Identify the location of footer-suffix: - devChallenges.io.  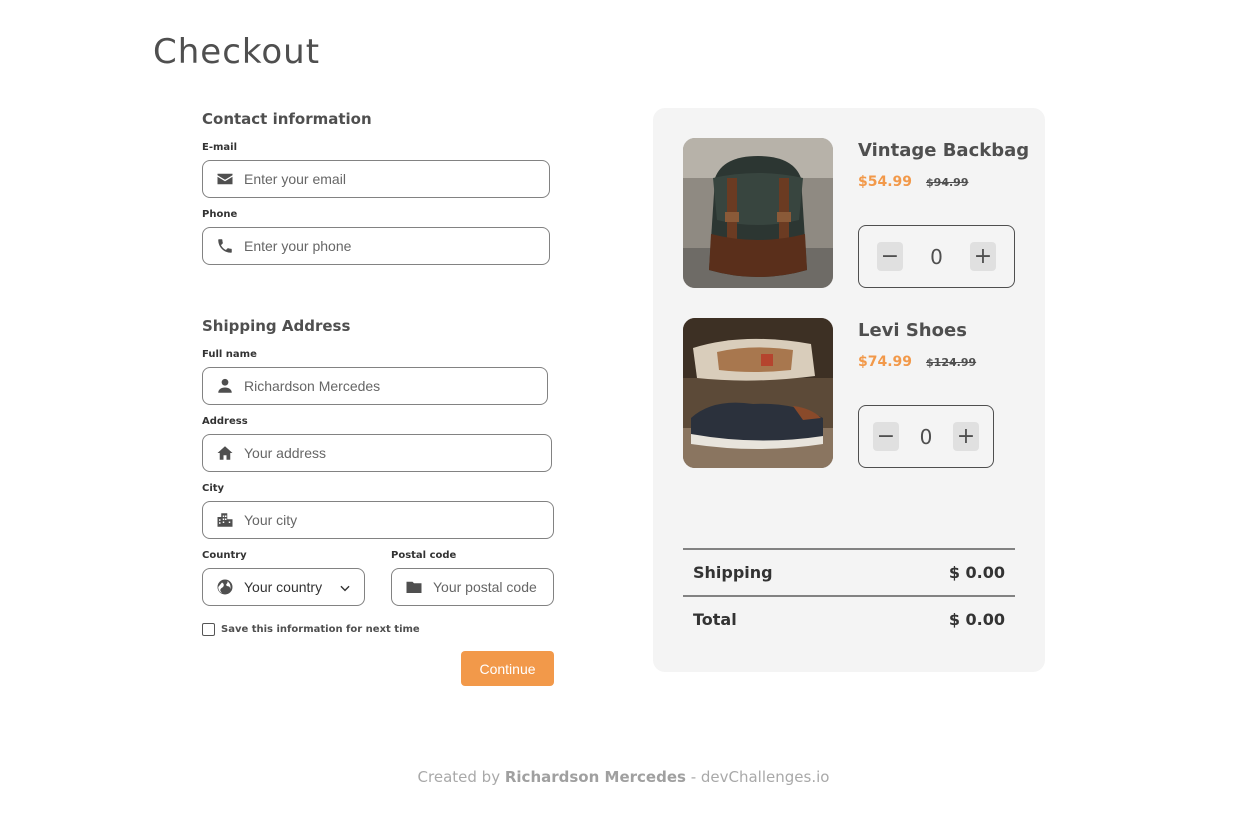
(760, 777).